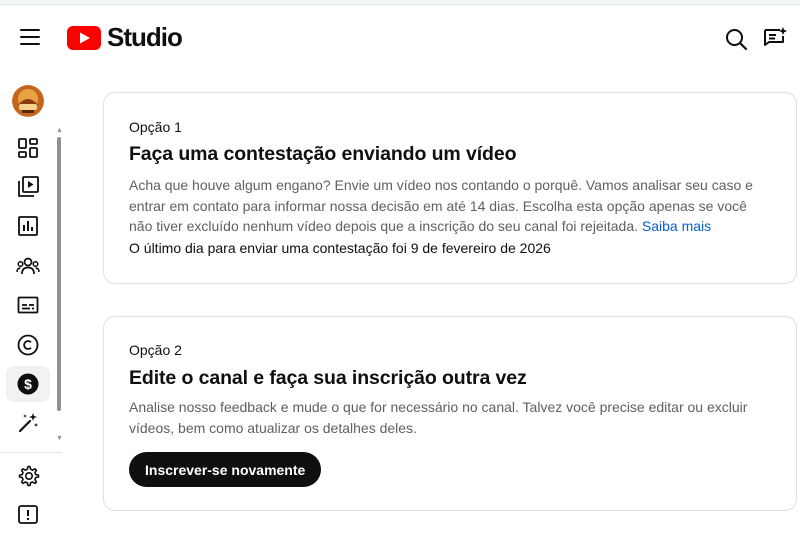 This screenshot has width=800, height=533. I want to click on analytics-icon, so click(28, 226).